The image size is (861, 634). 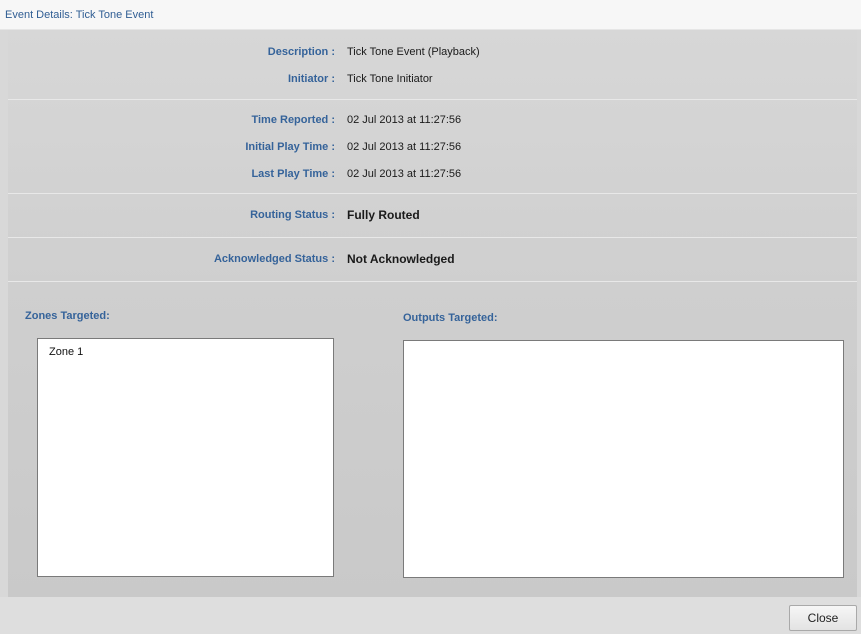 I want to click on description-row: Description : Tick Tone Event (Playback), so click(x=432, y=54).